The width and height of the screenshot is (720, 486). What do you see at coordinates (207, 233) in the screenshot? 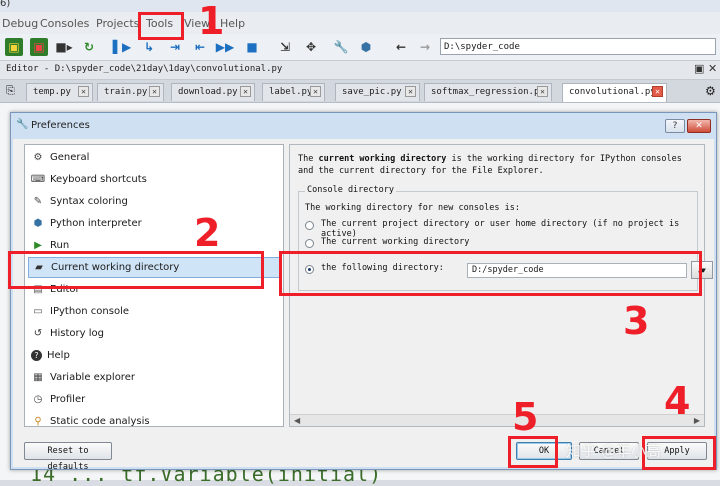
I see `annotation-number-2: 2` at bounding box center [207, 233].